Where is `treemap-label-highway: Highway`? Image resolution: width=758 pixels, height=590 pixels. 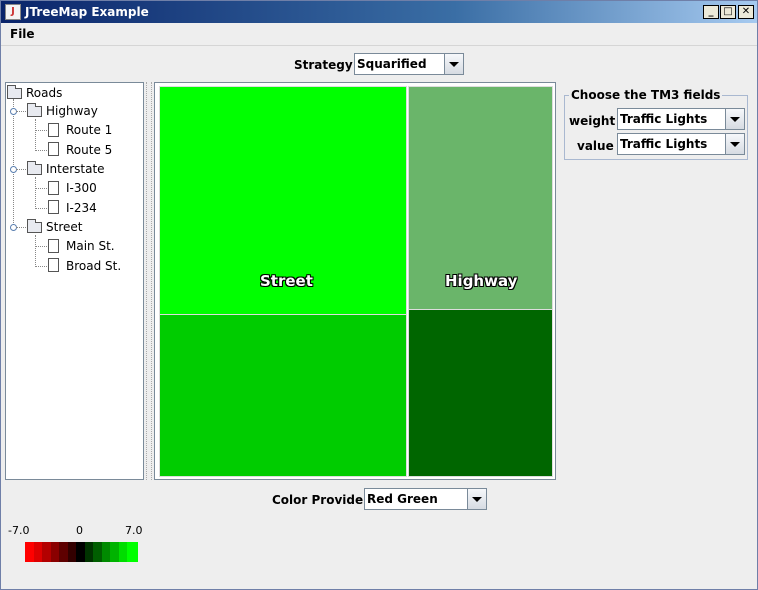
treemap-label-highway: Highway is located at coordinates (481, 281).